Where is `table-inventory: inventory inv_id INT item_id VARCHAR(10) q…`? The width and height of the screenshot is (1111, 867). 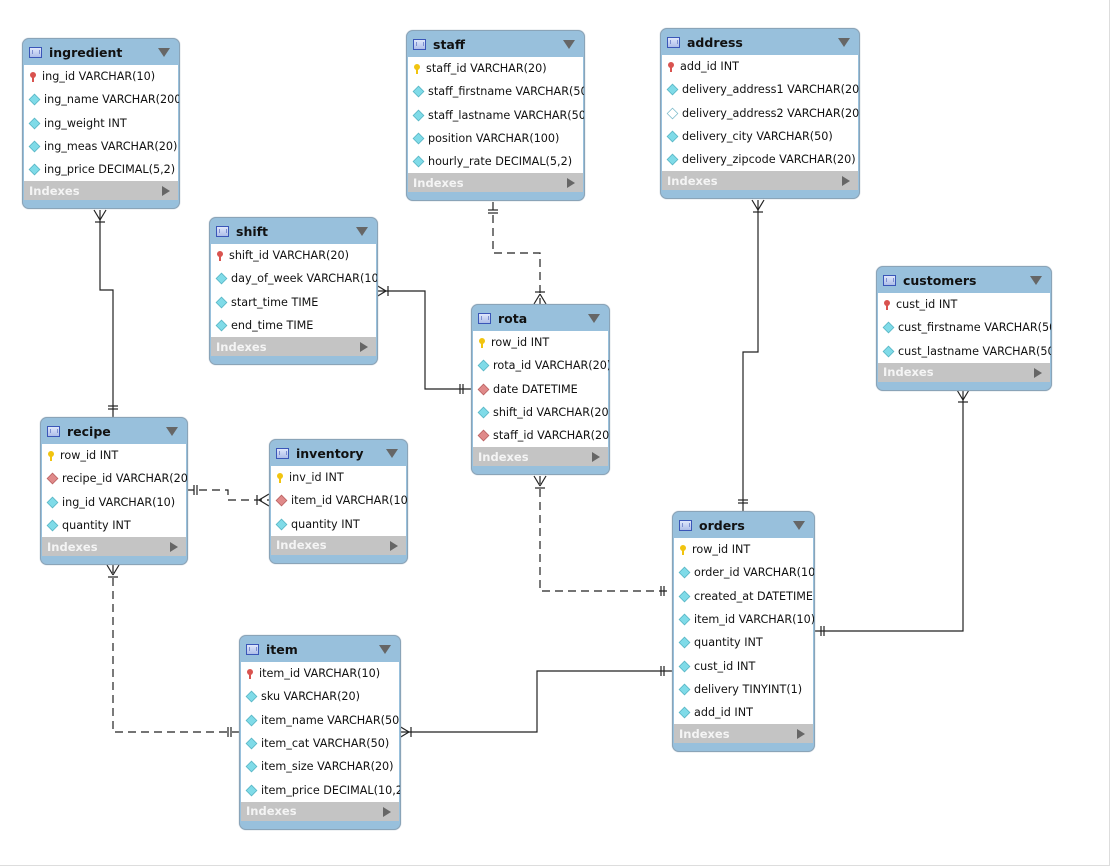 table-inventory: inventory inv_id INT item_id VARCHAR(10) q… is located at coordinates (338, 501).